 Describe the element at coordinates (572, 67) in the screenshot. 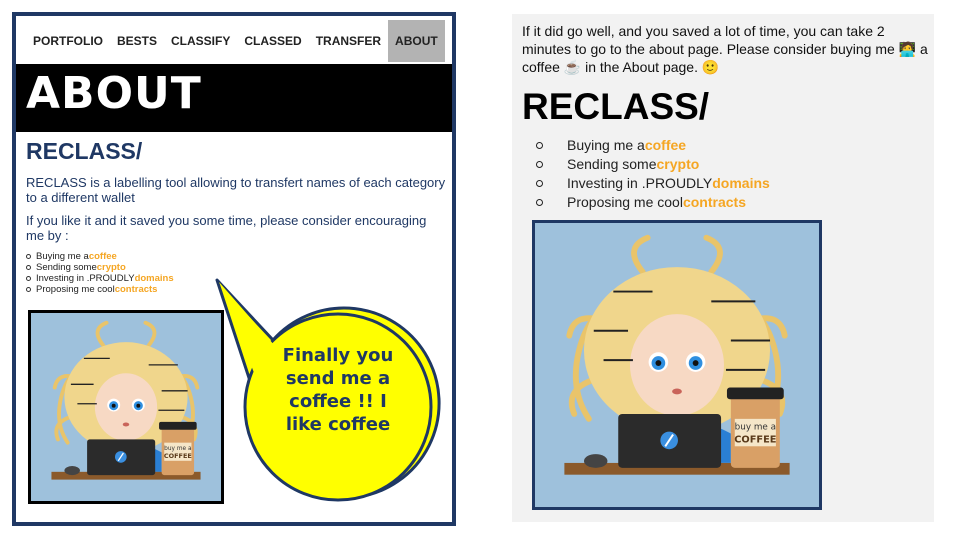

I see `coffee-emoji-icon: ☕` at that location.